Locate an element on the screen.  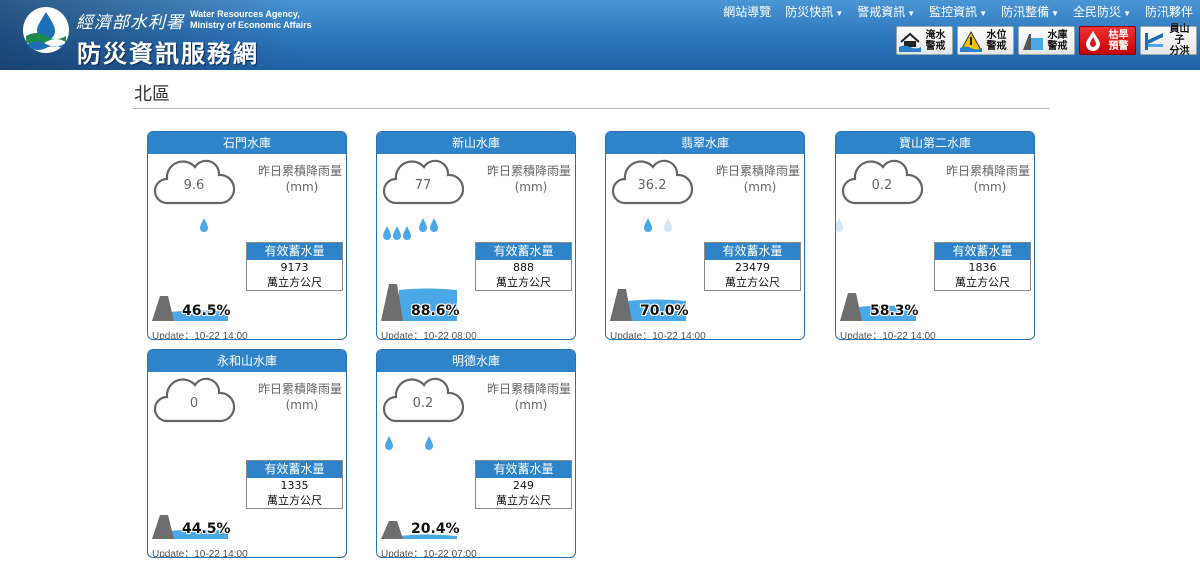
water-agency-logo-icon is located at coordinates (46, 30).